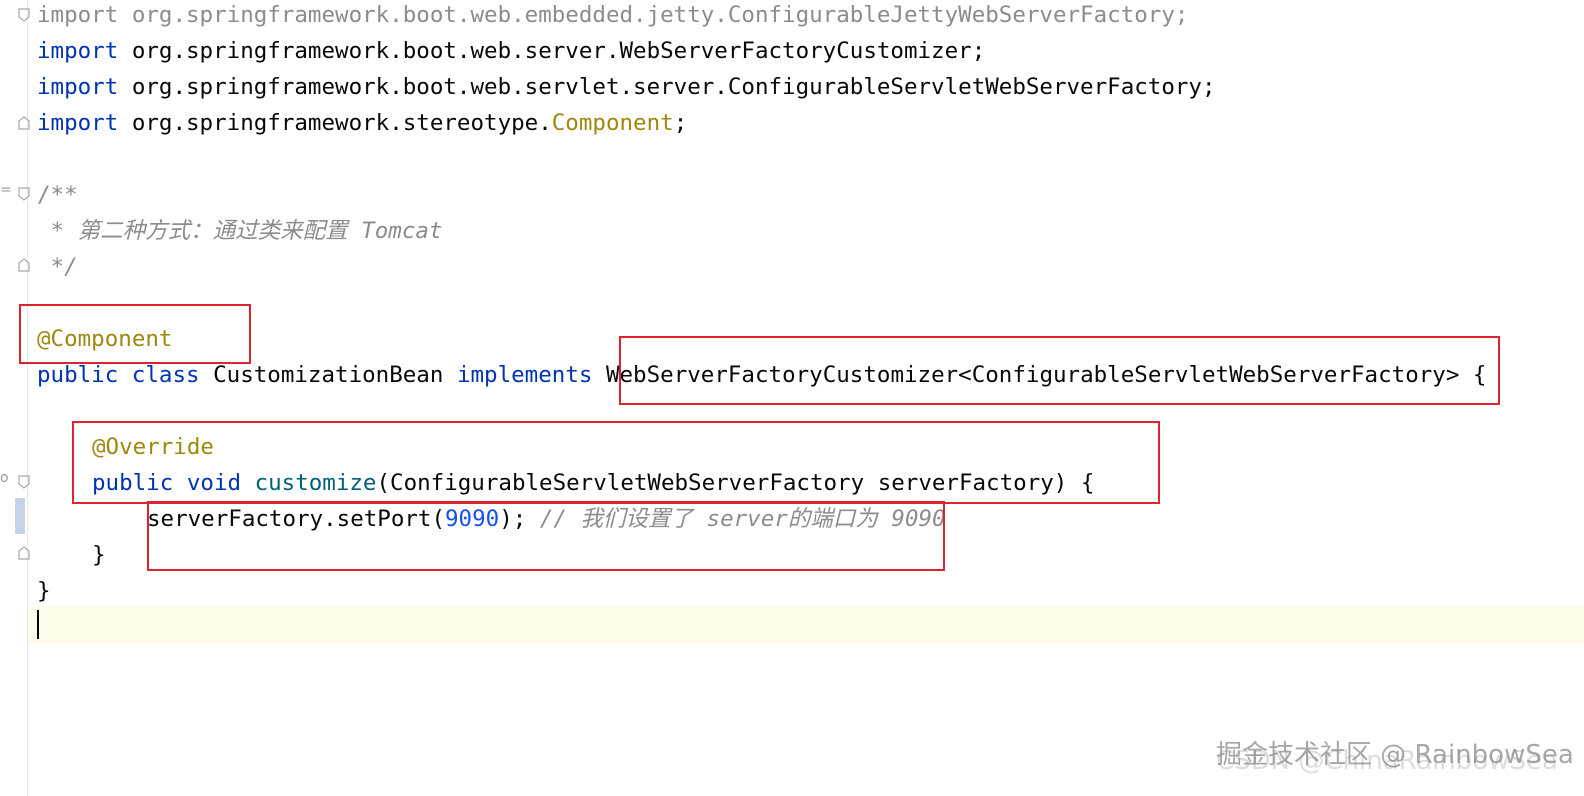 This screenshot has height=796, width=1584. I want to click on method-close-brace: }, so click(99, 555).